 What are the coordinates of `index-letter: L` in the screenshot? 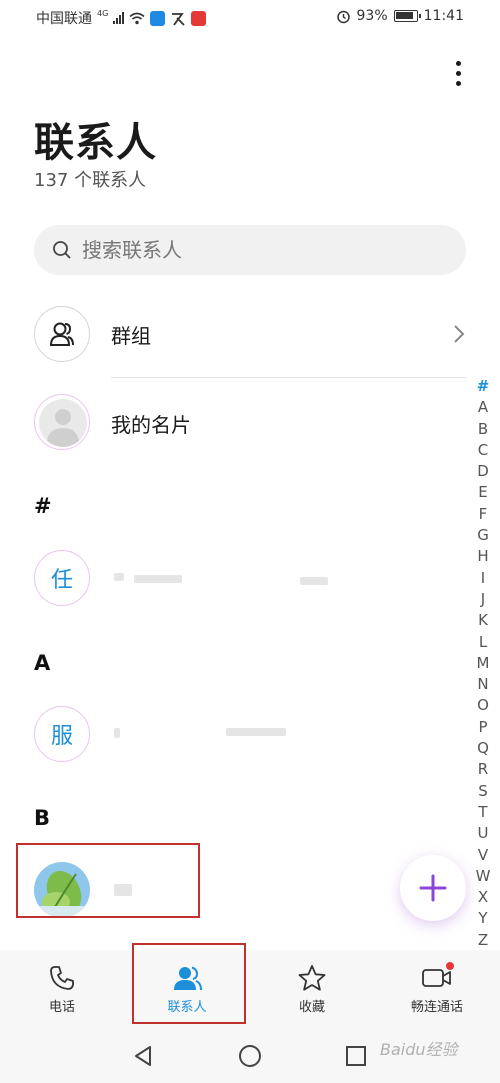 It's located at (483, 642).